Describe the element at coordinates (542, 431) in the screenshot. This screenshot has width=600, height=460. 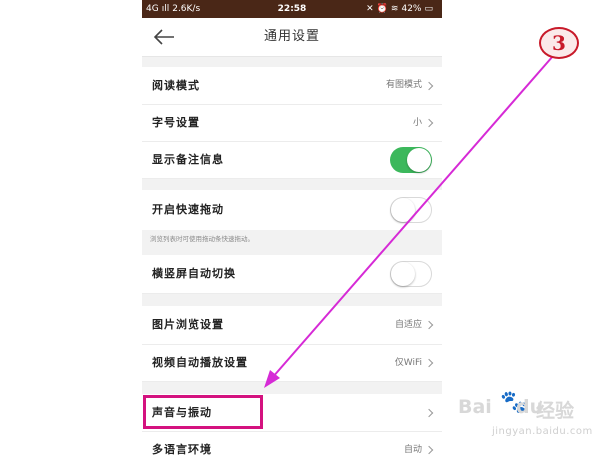
I see `watermark-url: jingyan.baidu.com` at that location.